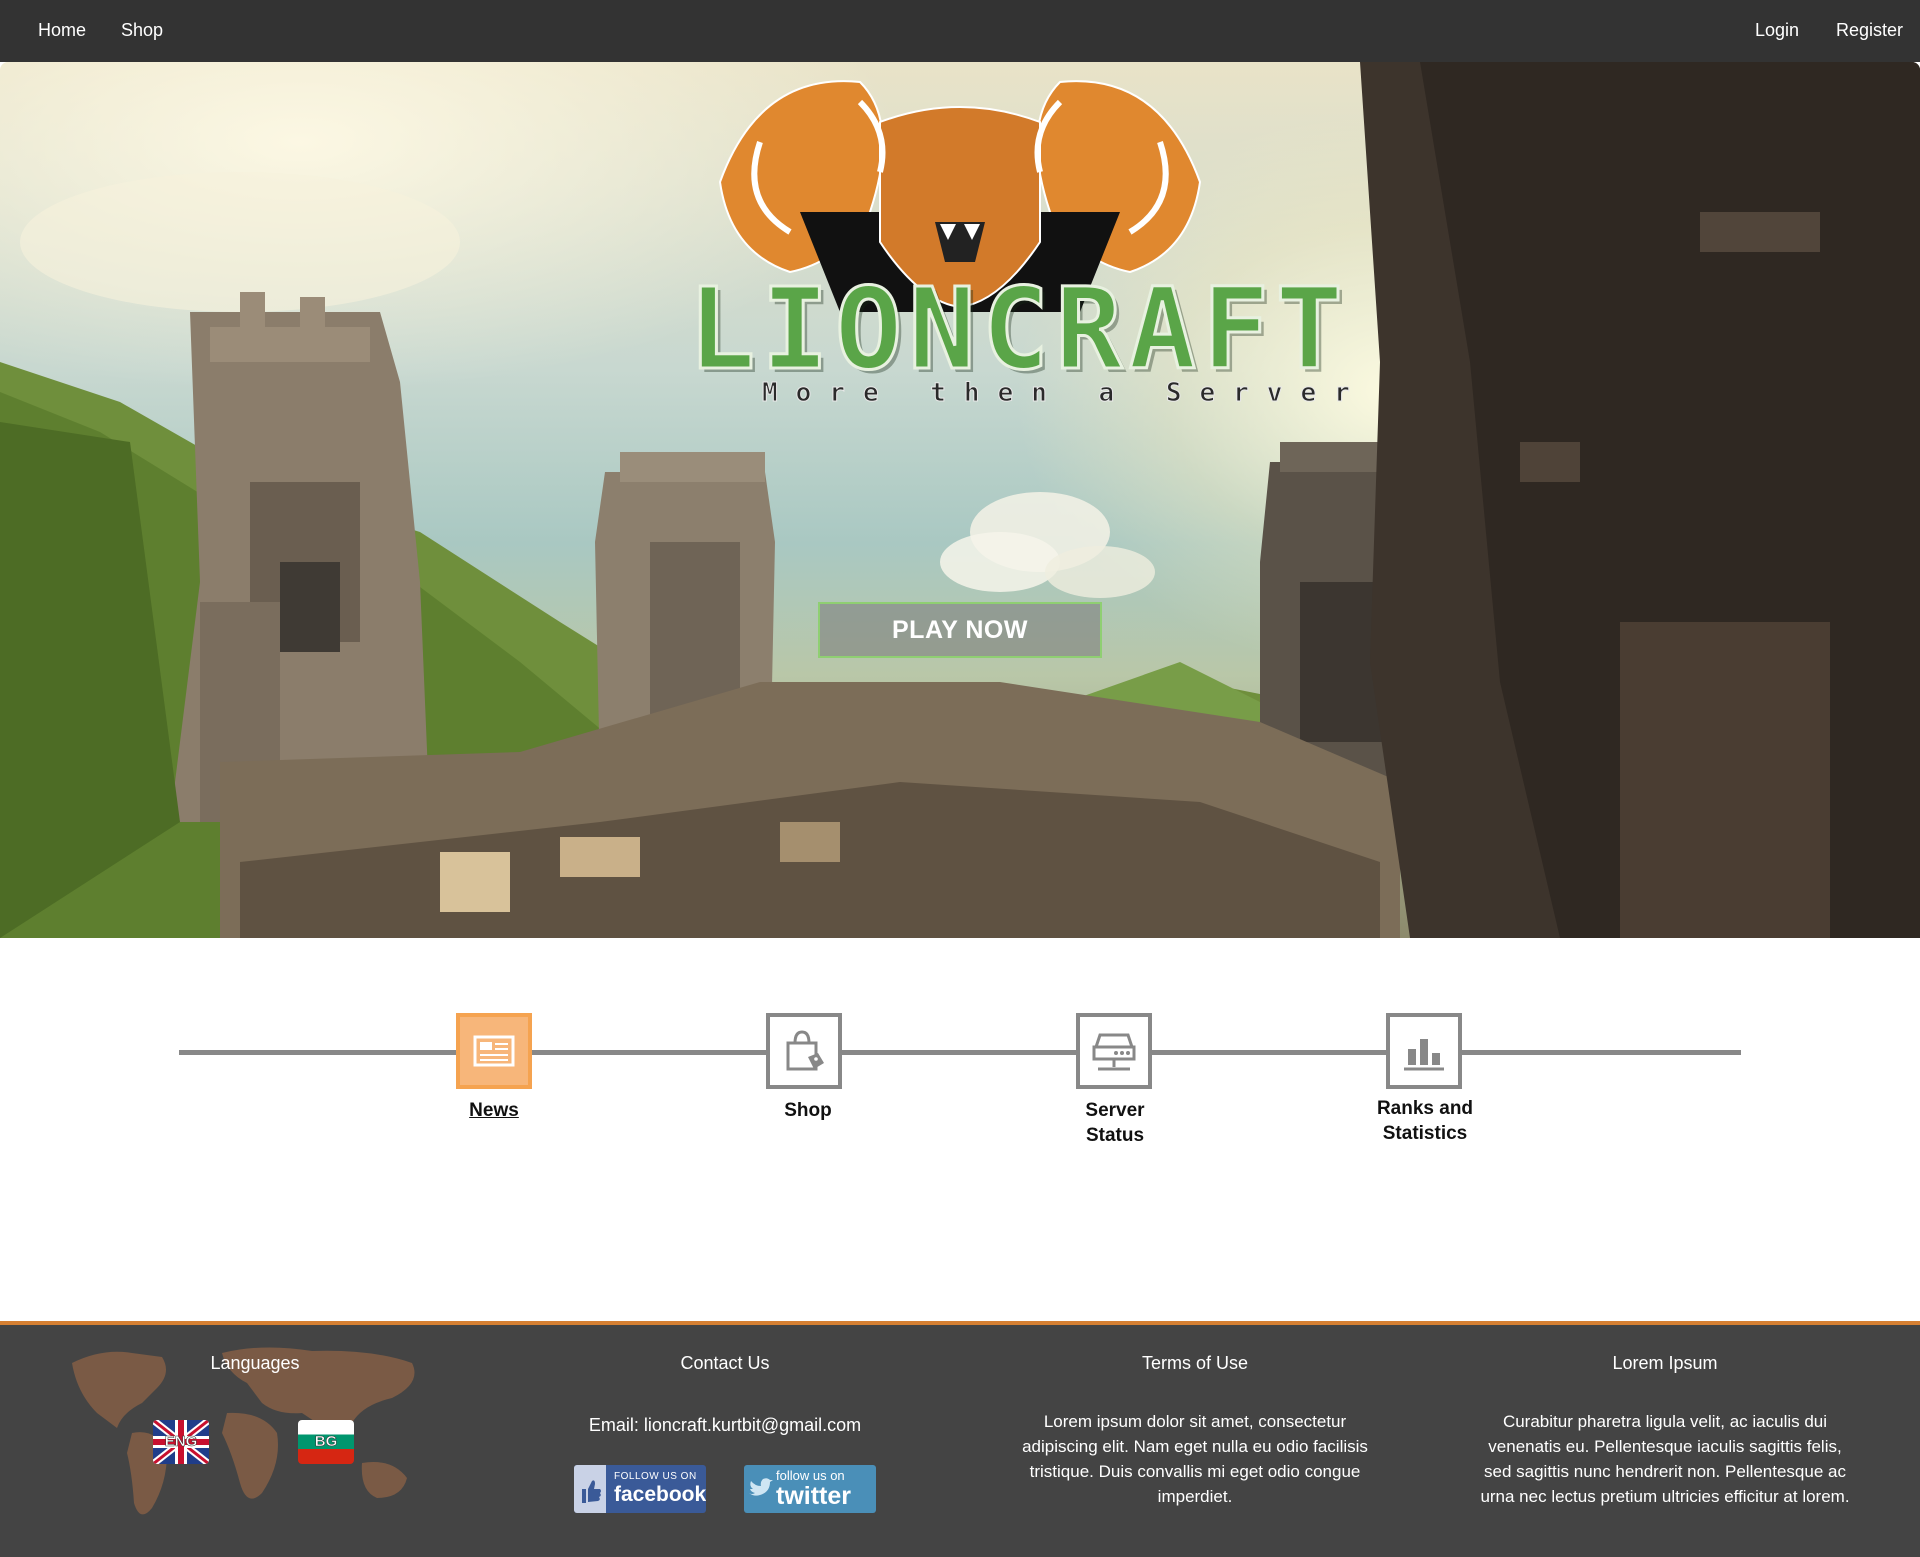 The height and width of the screenshot is (1557, 1920). What do you see at coordinates (725, 1363) in the screenshot?
I see `contact-title: Contact Us` at bounding box center [725, 1363].